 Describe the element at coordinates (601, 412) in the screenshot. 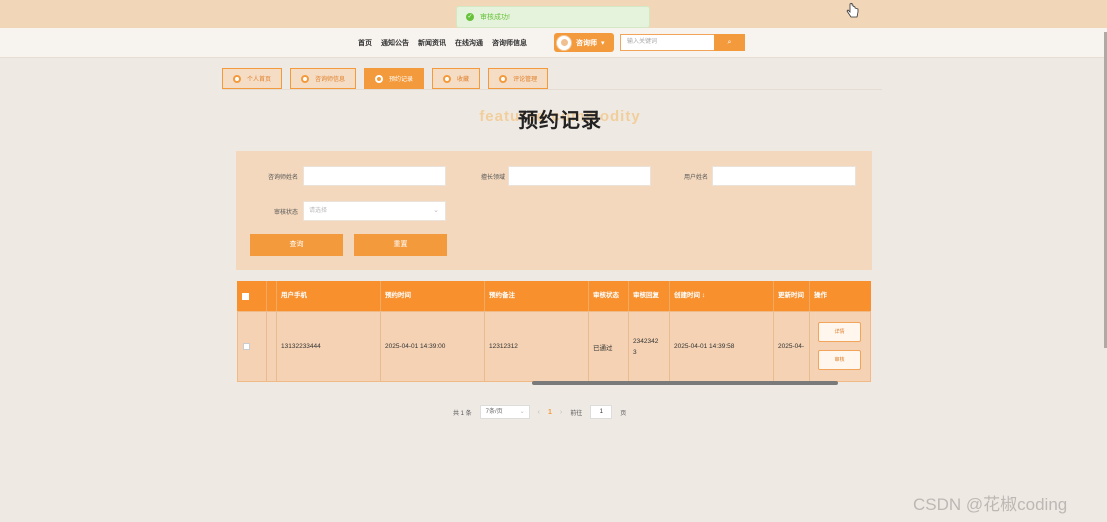

I see `goto-page-input: 1` at that location.